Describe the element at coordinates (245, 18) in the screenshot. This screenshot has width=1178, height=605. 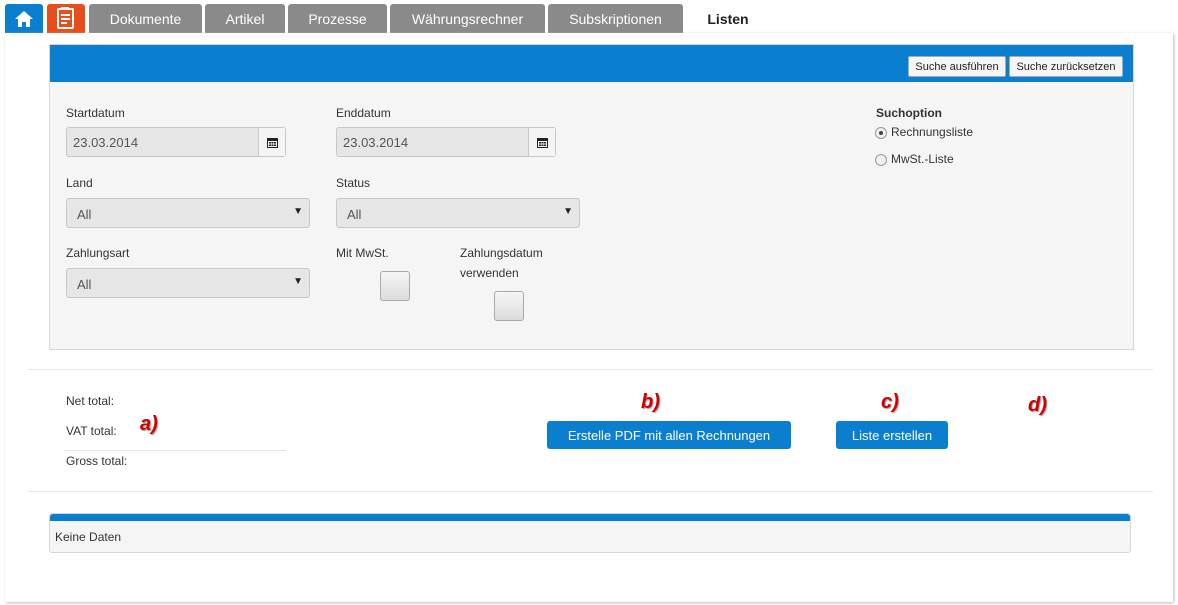
I see `tab-artikel: Artikel` at that location.